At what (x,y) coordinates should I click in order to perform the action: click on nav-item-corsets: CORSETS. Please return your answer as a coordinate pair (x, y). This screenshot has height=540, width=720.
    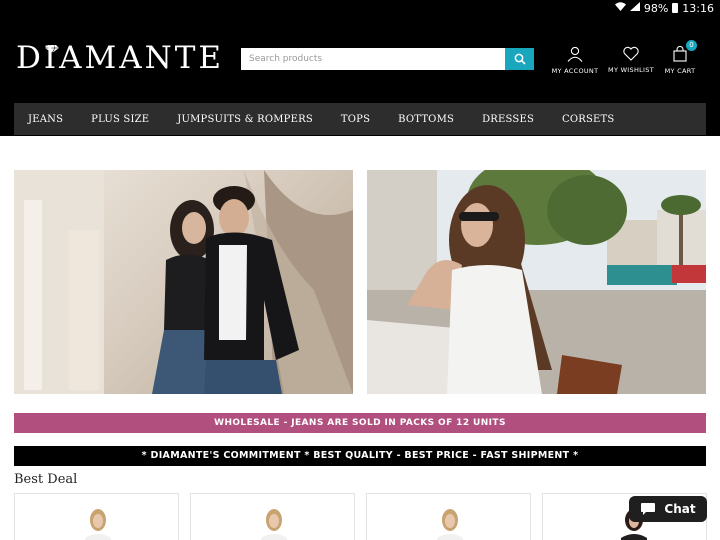
    Looking at the image, I should click on (588, 119).